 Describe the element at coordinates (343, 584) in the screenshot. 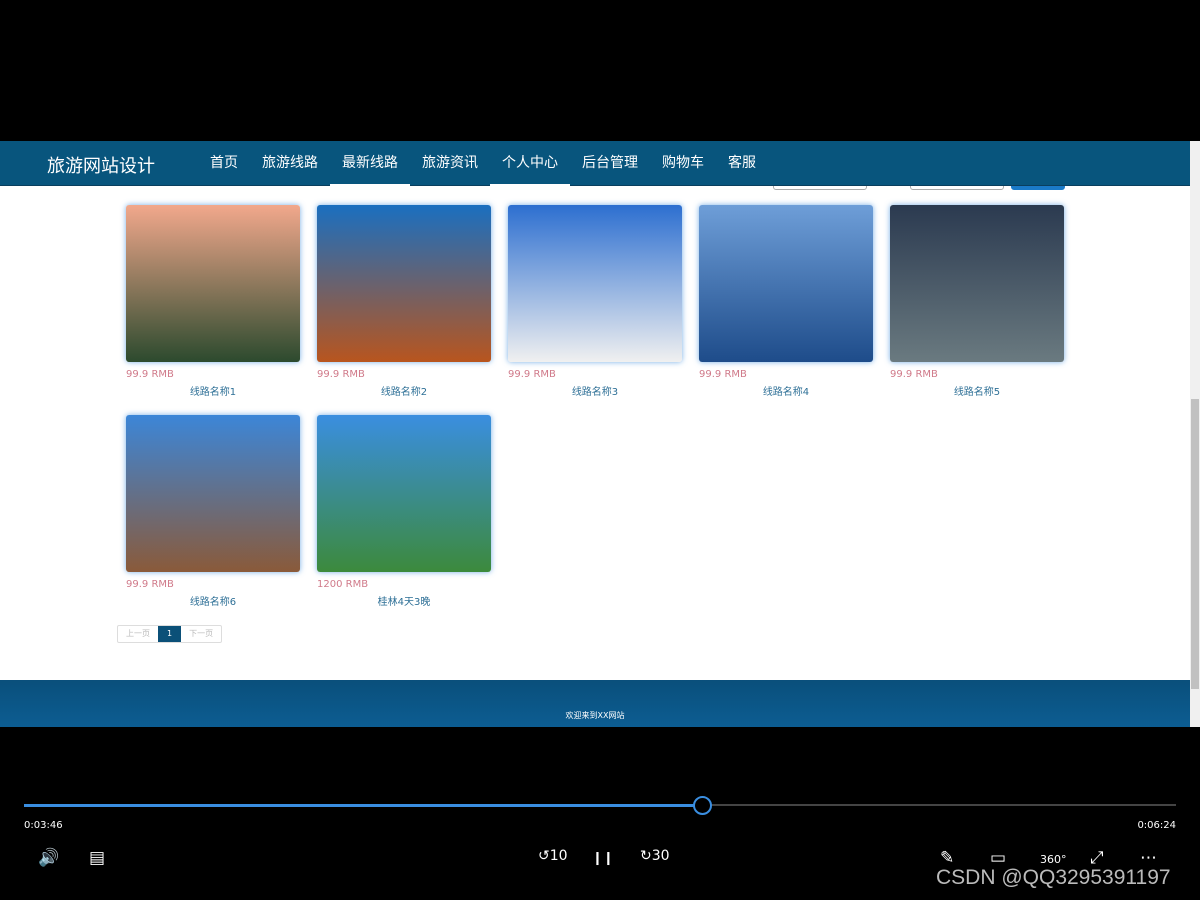

I see `route-price: 1200 RMB` at that location.